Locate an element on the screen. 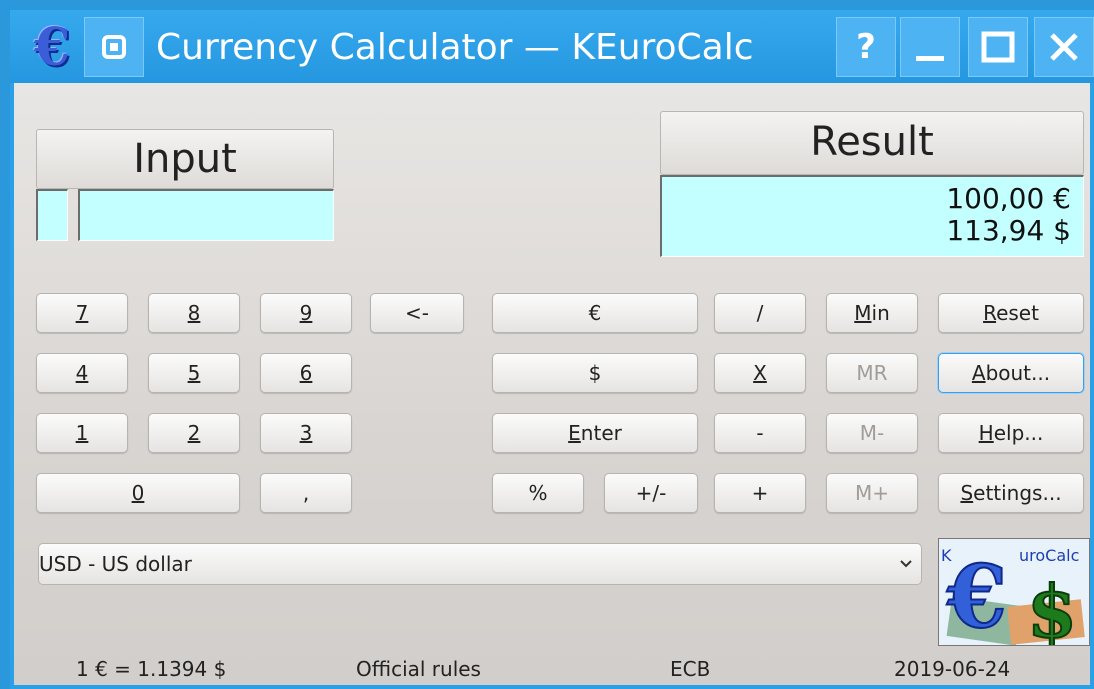  currency-select: USD - US dollar is located at coordinates (480, 564).